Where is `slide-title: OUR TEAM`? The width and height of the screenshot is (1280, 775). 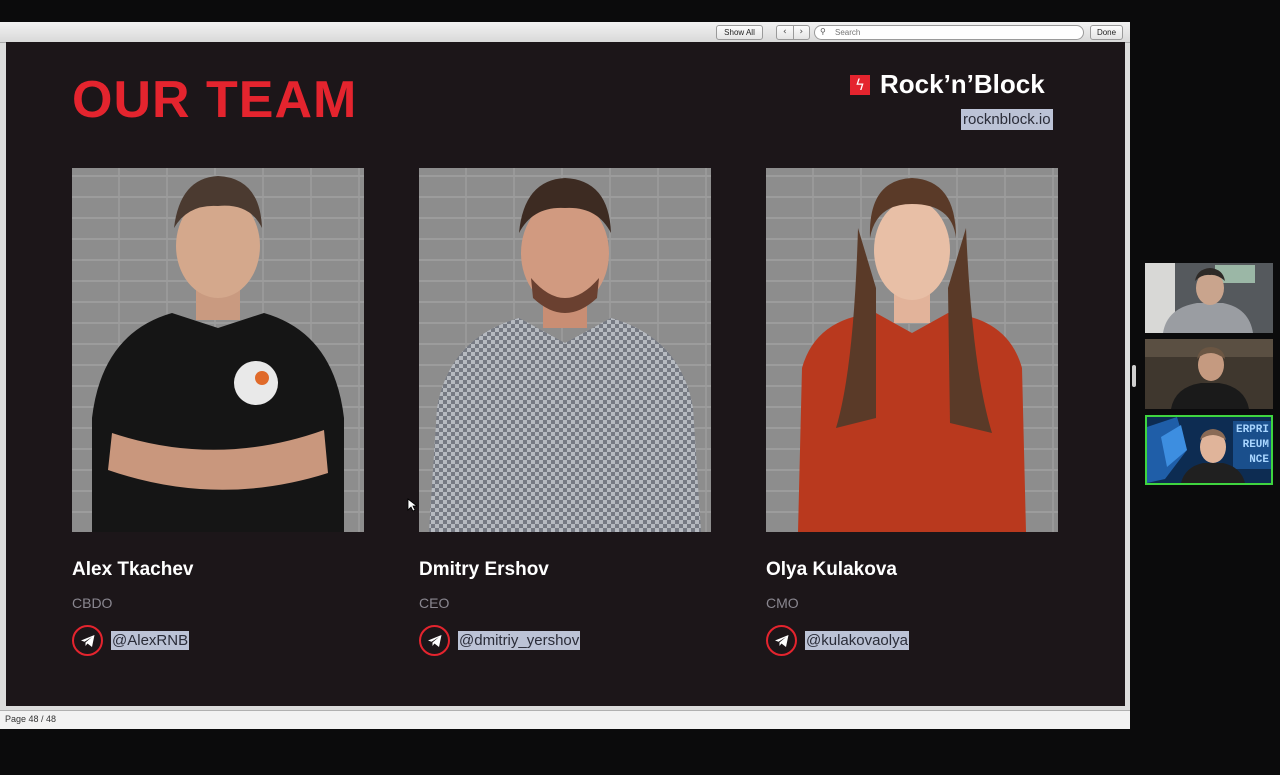 slide-title: OUR TEAM is located at coordinates (215, 100).